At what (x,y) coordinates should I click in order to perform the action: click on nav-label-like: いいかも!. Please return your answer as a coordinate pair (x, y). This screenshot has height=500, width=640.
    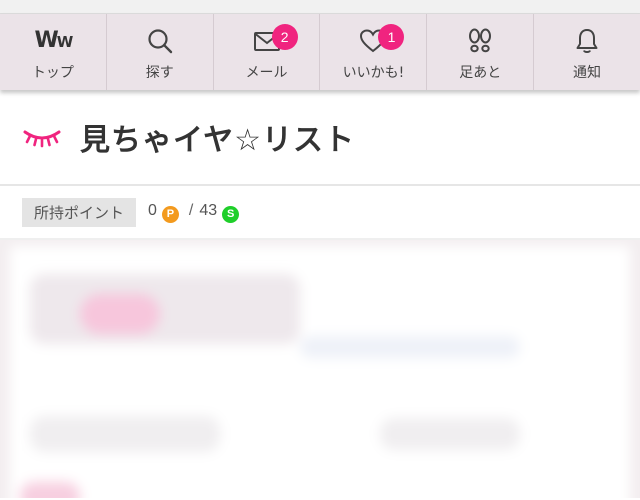
    Looking at the image, I should click on (373, 73).